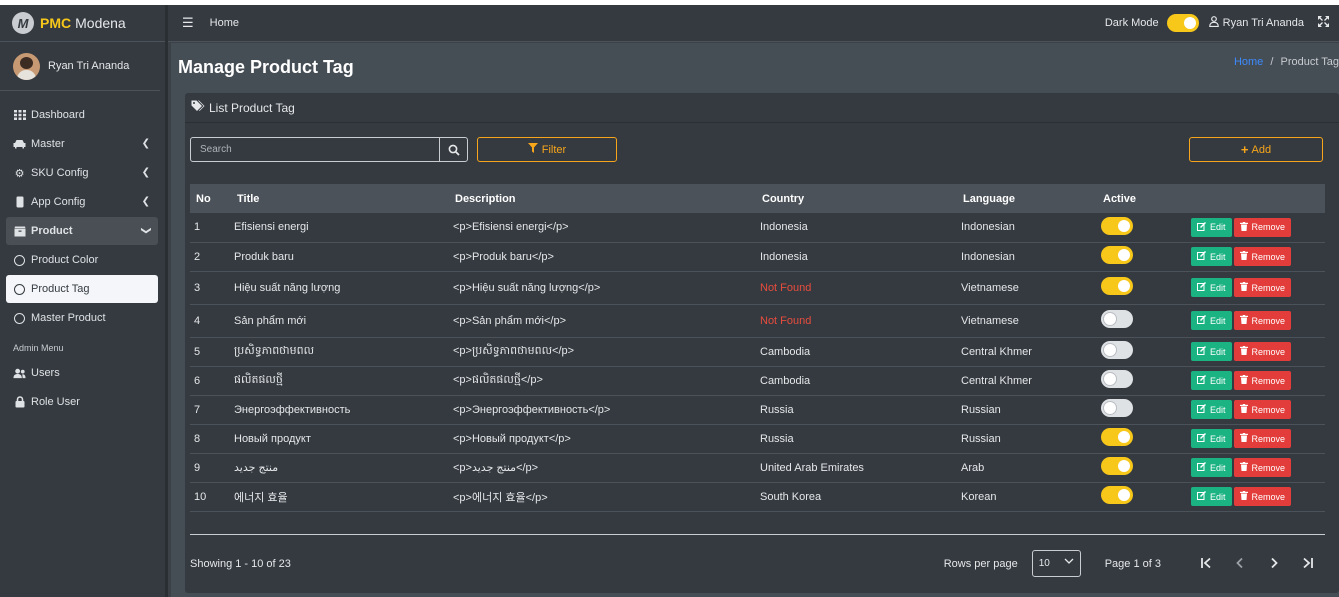  What do you see at coordinates (1323, 23) in the screenshot?
I see `fullscreen-icon` at bounding box center [1323, 23].